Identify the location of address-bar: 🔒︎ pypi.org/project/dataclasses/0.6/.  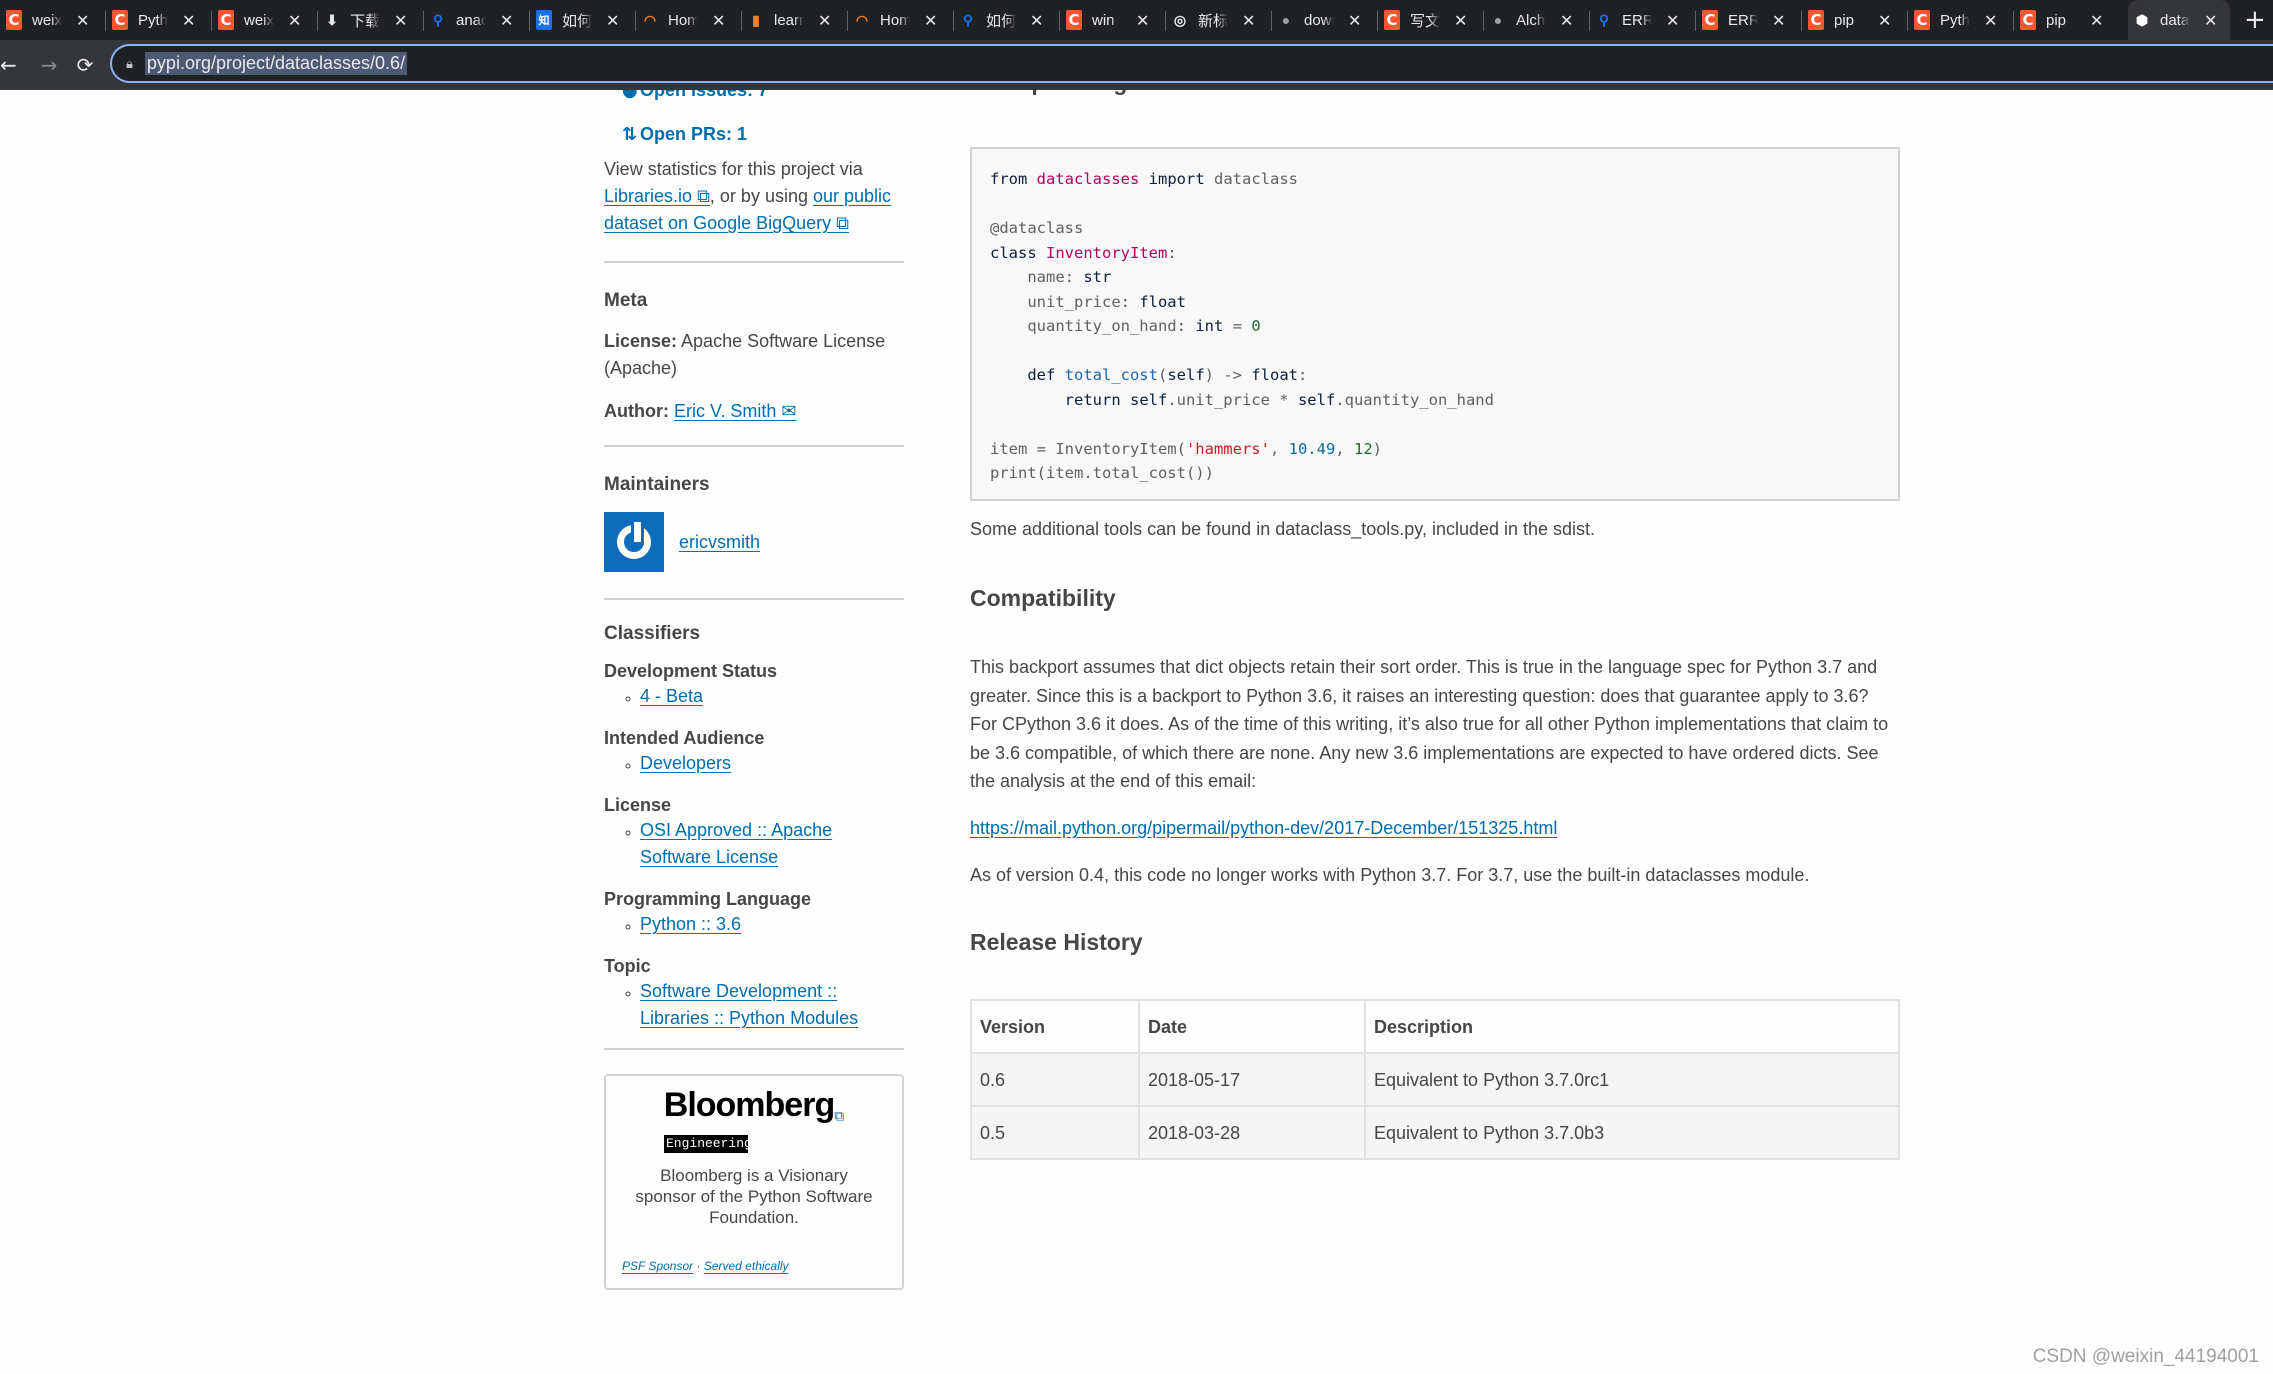
(1191, 63).